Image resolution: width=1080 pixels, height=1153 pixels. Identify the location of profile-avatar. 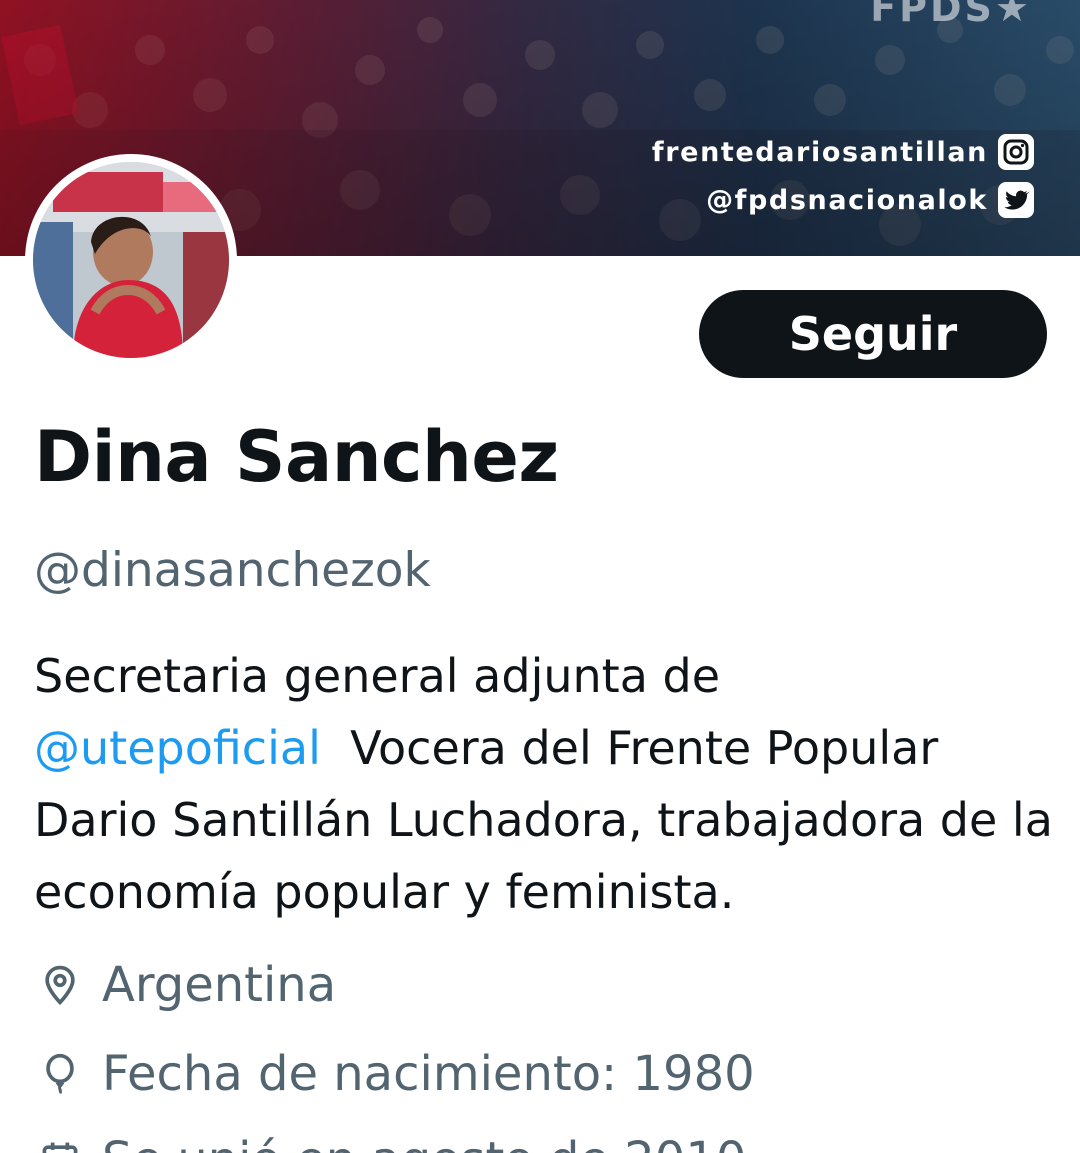
(131, 260).